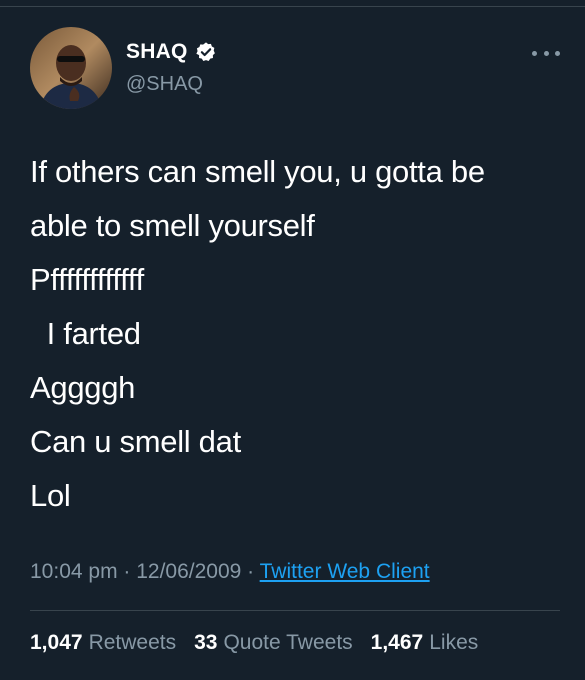  What do you see at coordinates (85, 333) in the screenshot?
I see `tweet-line: I farted` at bounding box center [85, 333].